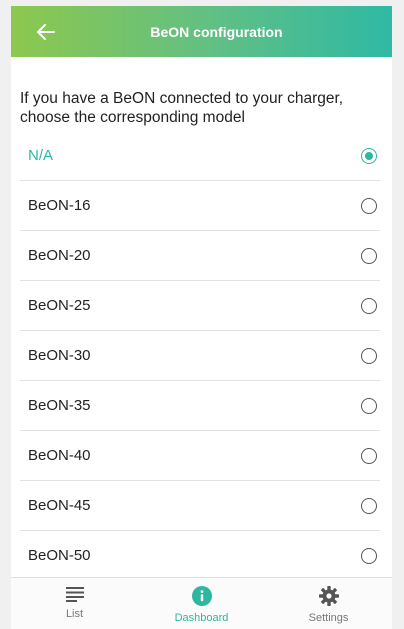 This screenshot has height=629, width=404. Describe the element at coordinates (59, 455) in the screenshot. I see `option-label: BeON-40` at that location.